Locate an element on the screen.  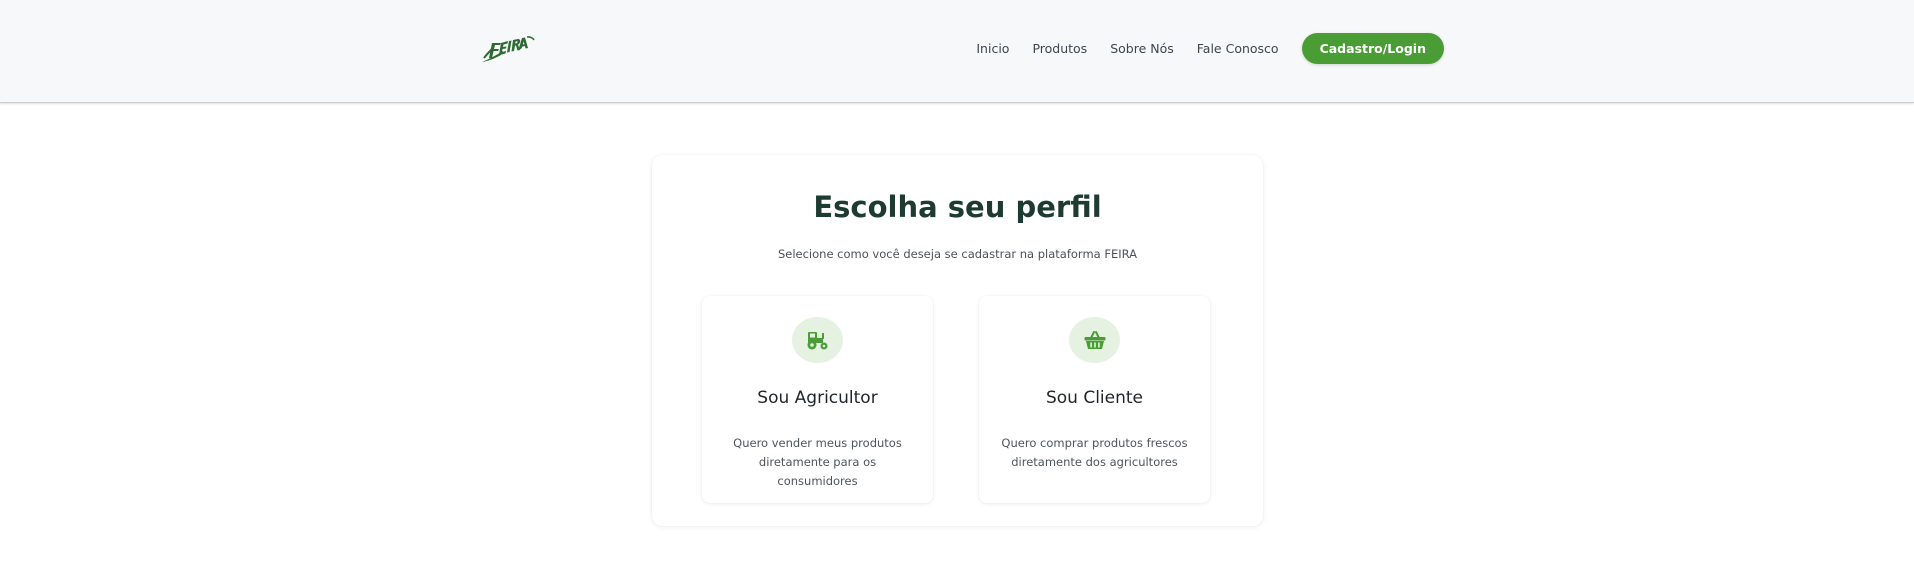
feira-logo-mark is located at coordinates (508, 49).